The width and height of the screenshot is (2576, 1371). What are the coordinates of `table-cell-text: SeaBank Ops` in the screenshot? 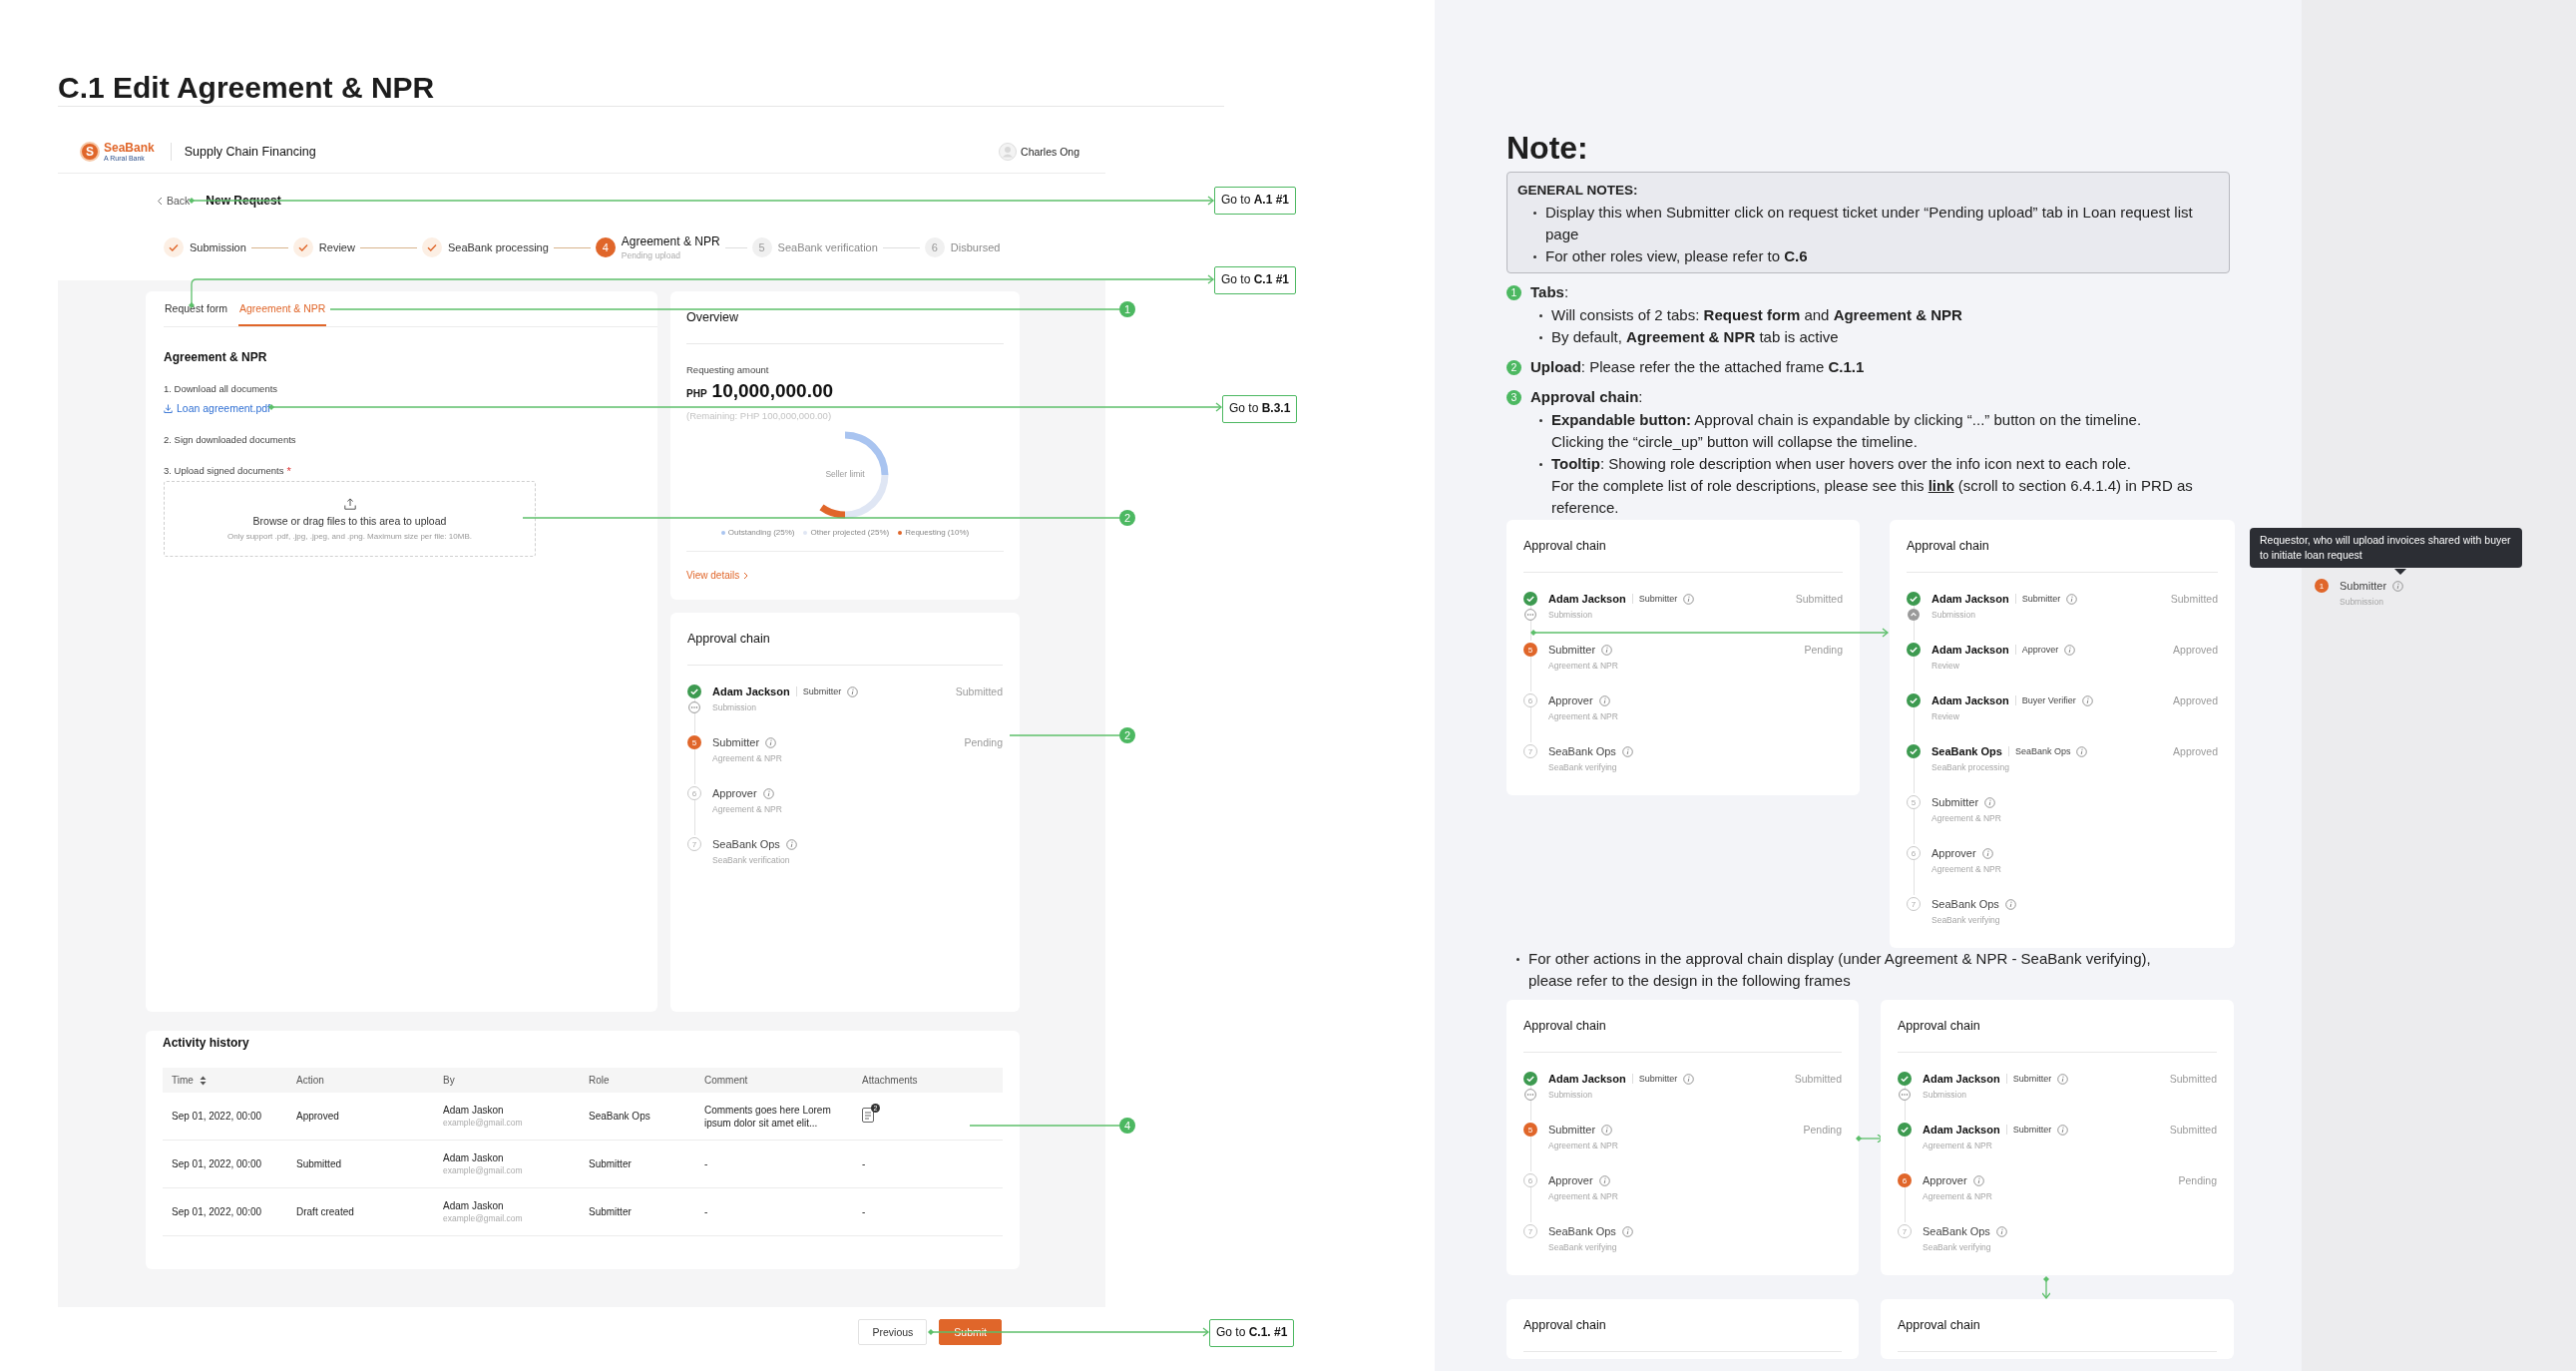 It's located at (619, 1116).